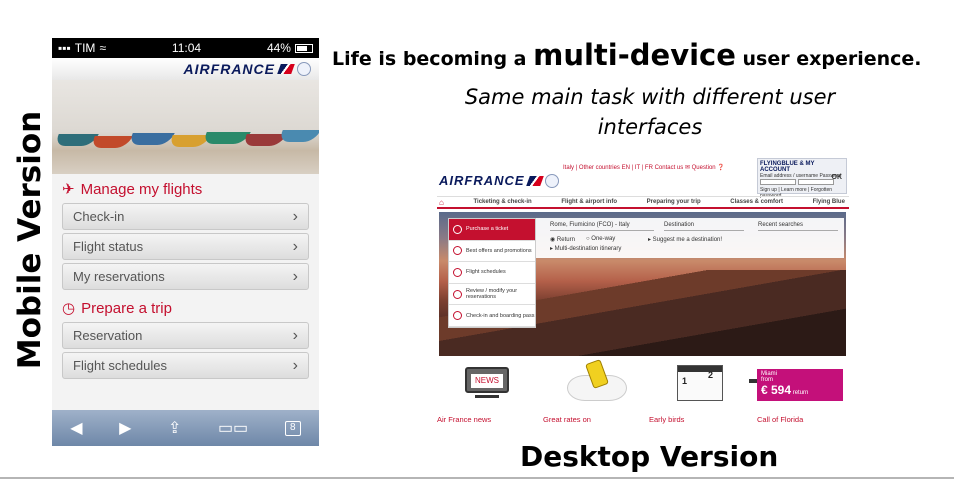 This screenshot has height=487, width=954. What do you see at coordinates (685, 239) in the screenshot?
I see `suggest-destination-link: ▸ Suggest me a destination!` at bounding box center [685, 239].